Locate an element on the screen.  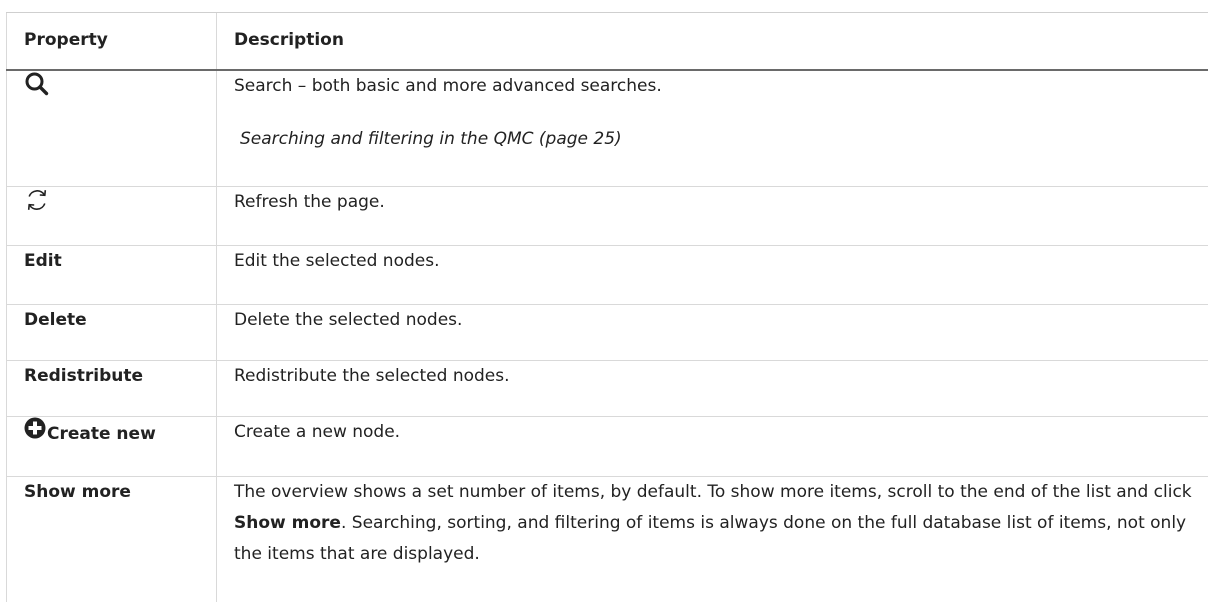
property-redistribute: Redistribute is located at coordinates (112, 389).